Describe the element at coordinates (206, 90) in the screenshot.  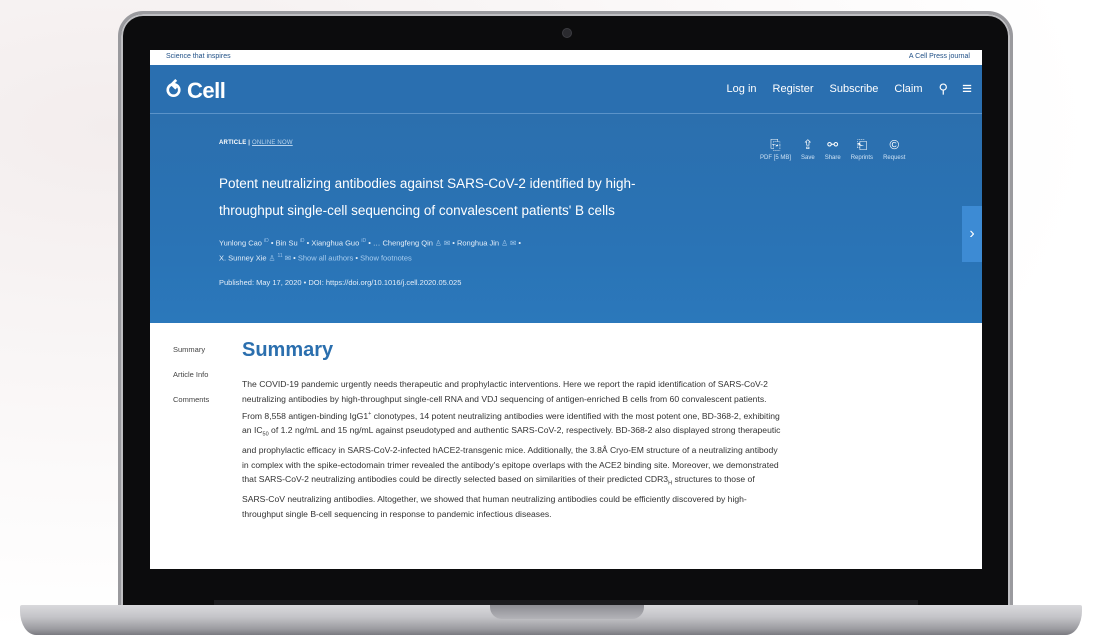
I see `logo-text: Cell` at that location.